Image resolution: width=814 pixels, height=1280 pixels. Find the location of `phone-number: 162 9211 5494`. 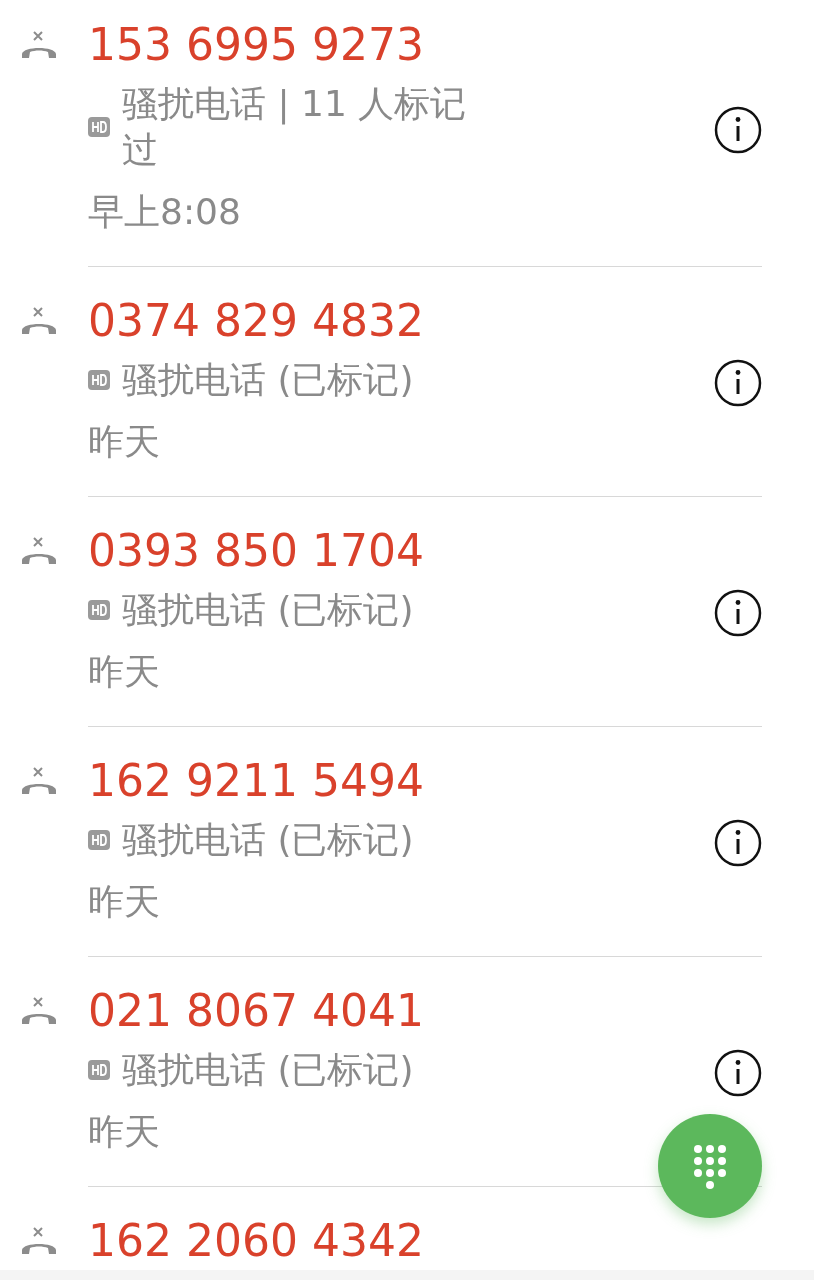

phone-number: 162 9211 5494 is located at coordinates (256, 781).